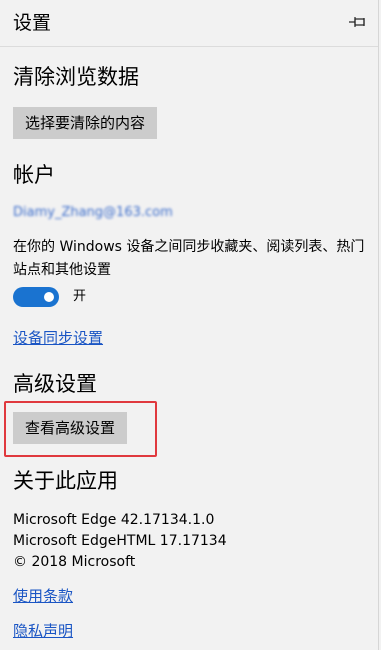  What do you see at coordinates (65, 481) in the screenshot?
I see `about-heading: 关于此应用` at bounding box center [65, 481].